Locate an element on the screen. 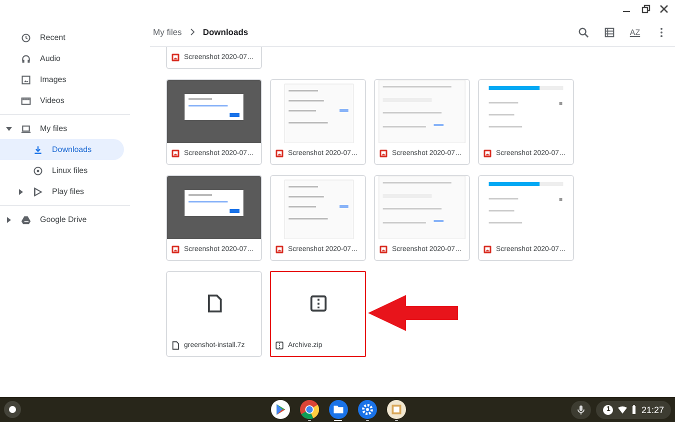 This screenshot has height=422, width=675. sidebar-item: Images is located at coordinates (62, 79).